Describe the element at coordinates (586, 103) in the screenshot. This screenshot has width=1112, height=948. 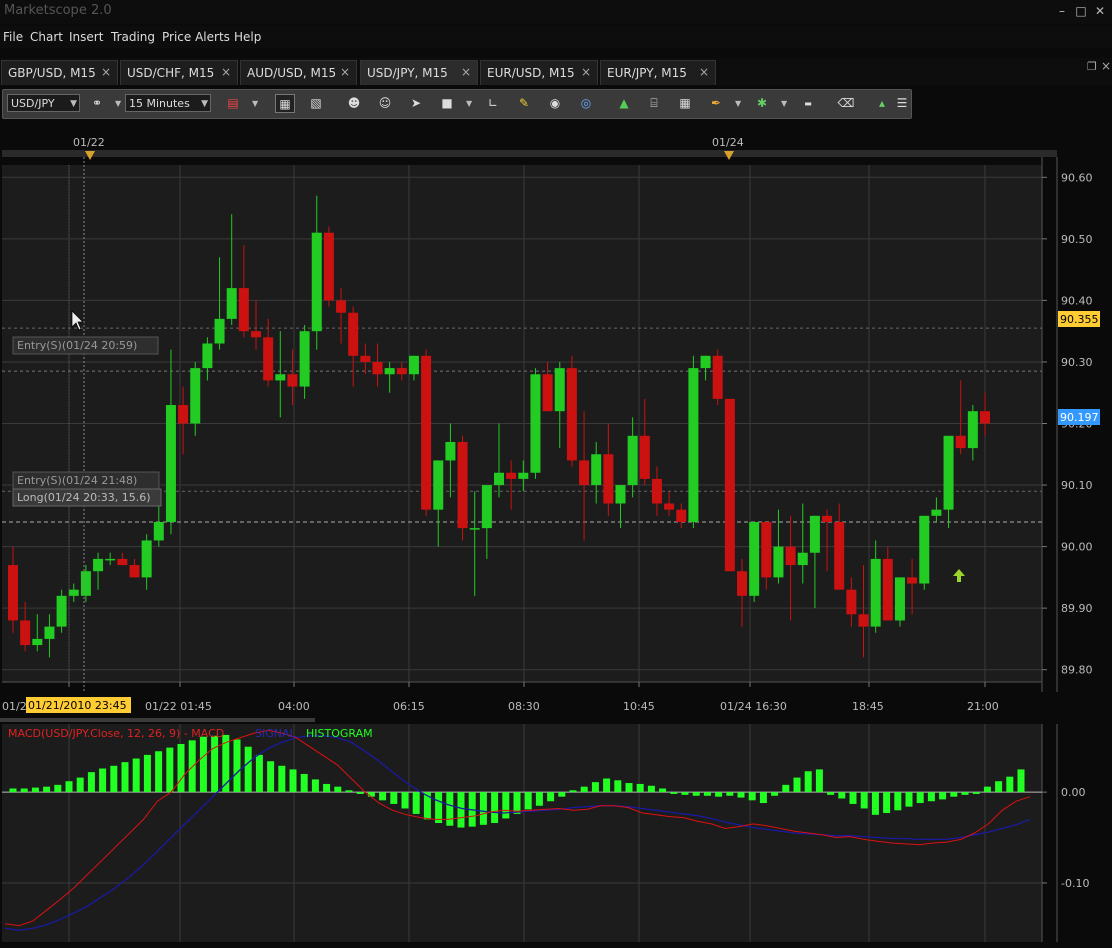
I see `globe-icon: ◎` at that location.